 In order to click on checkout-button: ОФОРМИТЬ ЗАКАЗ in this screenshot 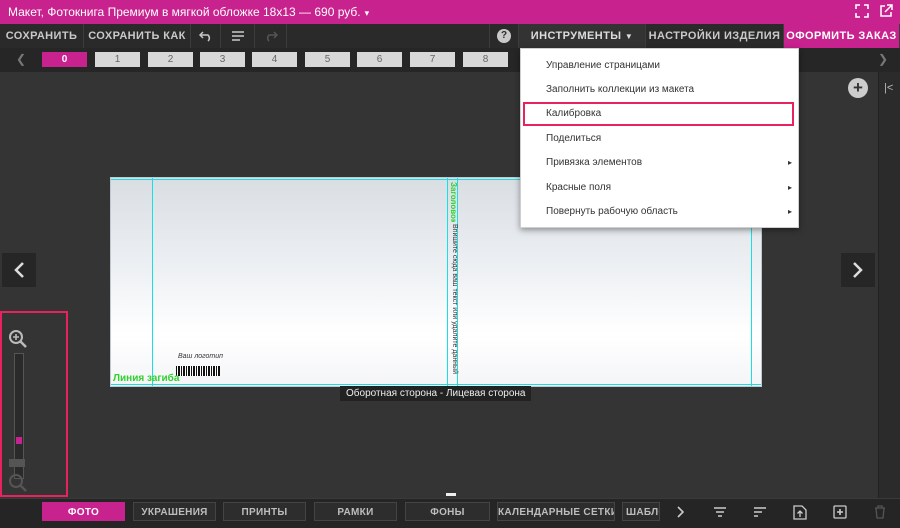, I will do `click(842, 36)`.